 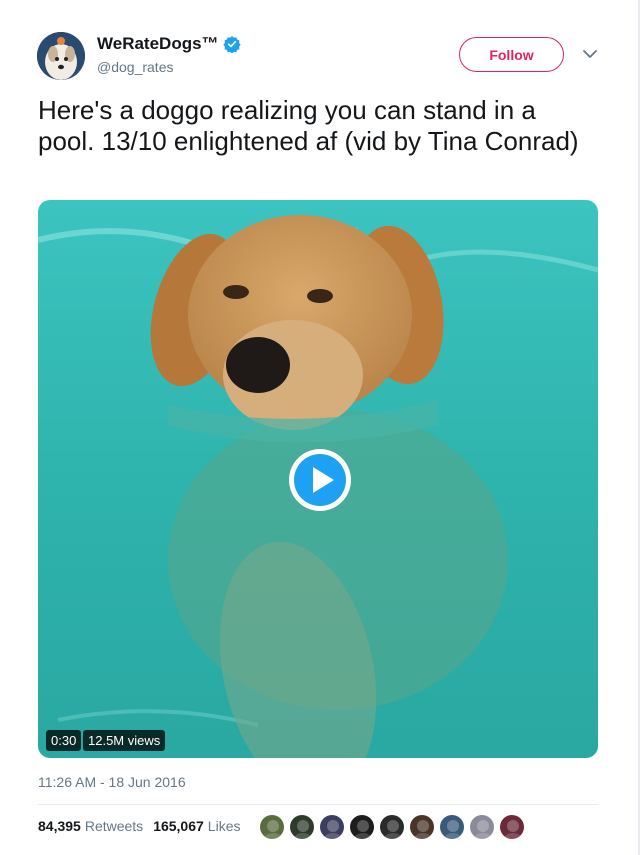 I want to click on stats-divider, so click(x=318, y=804).